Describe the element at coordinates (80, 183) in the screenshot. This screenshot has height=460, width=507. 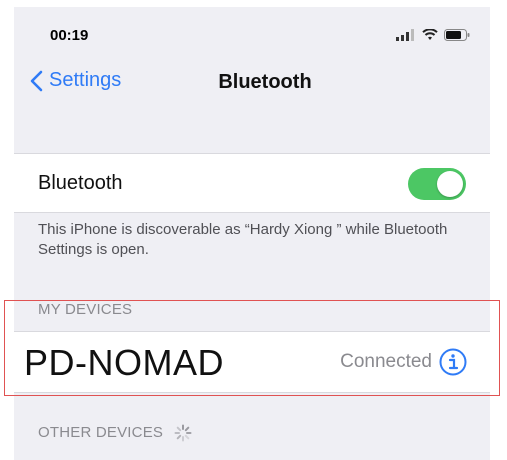
I see `bluetooth-label: Bluetooth` at that location.